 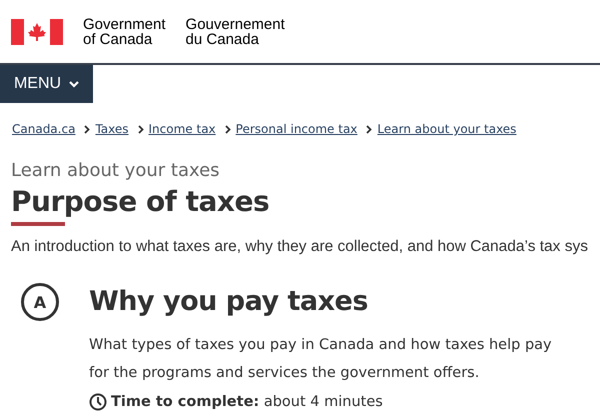 What do you see at coordinates (46, 84) in the screenshot?
I see `menu-button: MENU` at bounding box center [46, 84].